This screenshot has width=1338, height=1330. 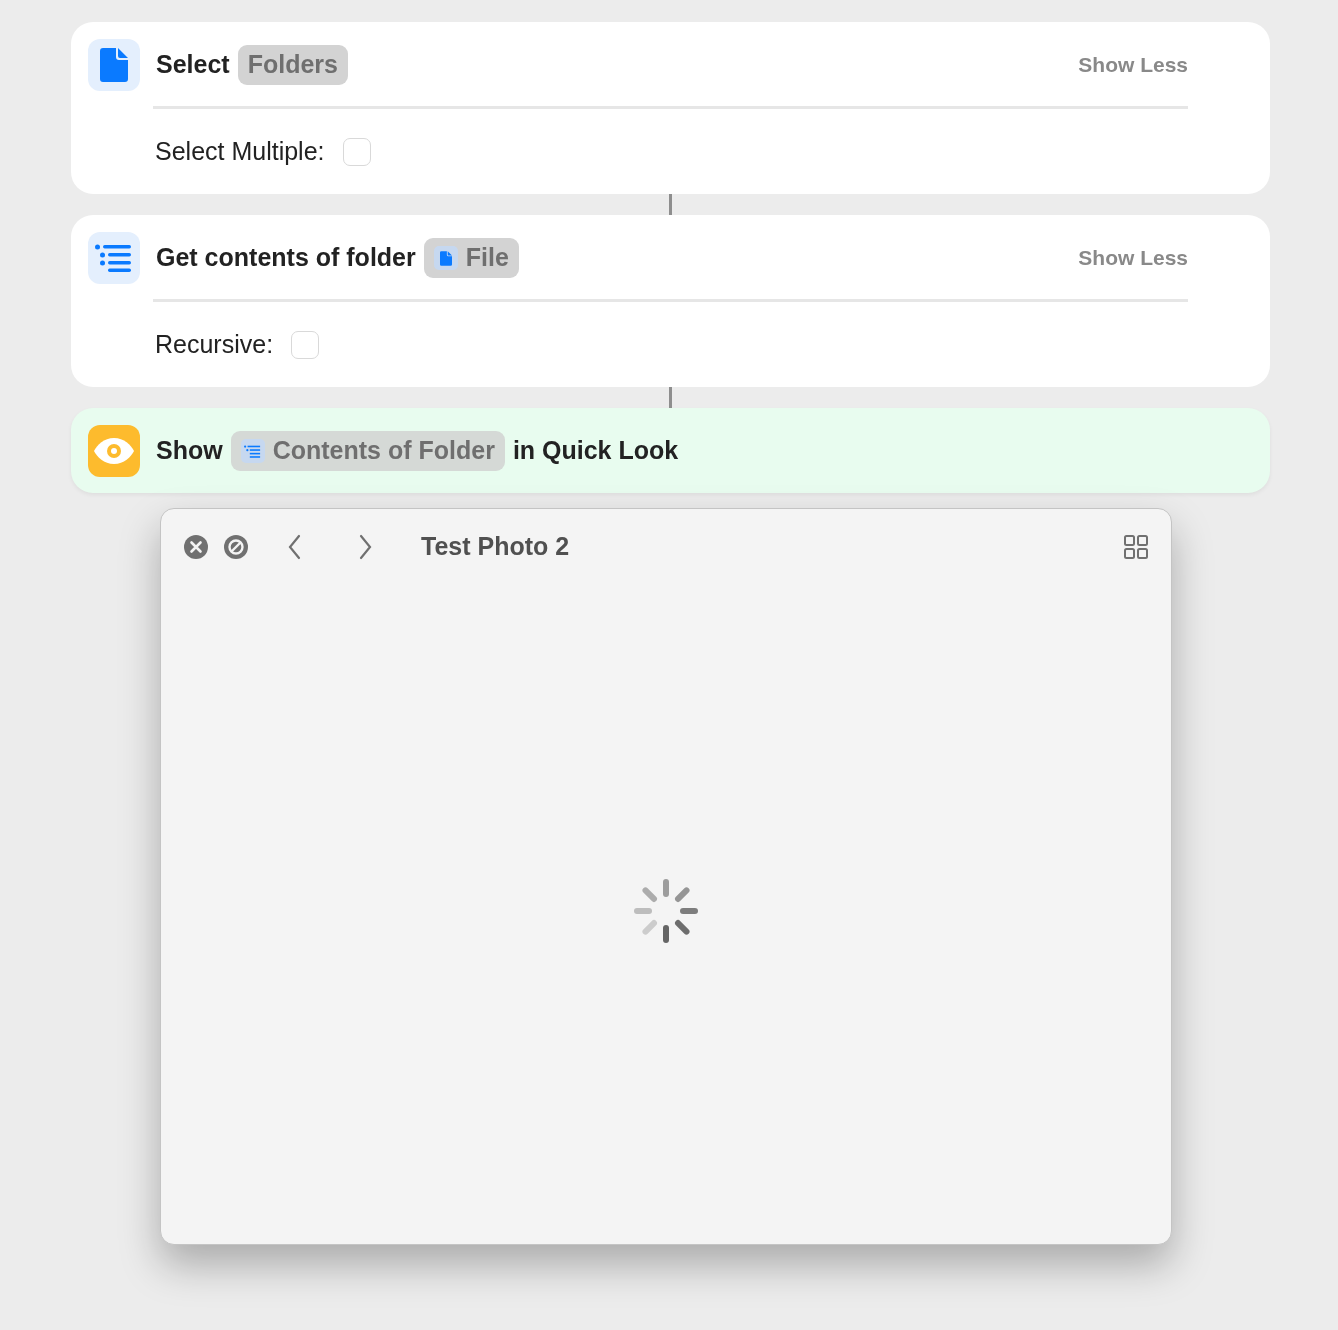 I want to click on close-icon, so click(x=196, y=547).